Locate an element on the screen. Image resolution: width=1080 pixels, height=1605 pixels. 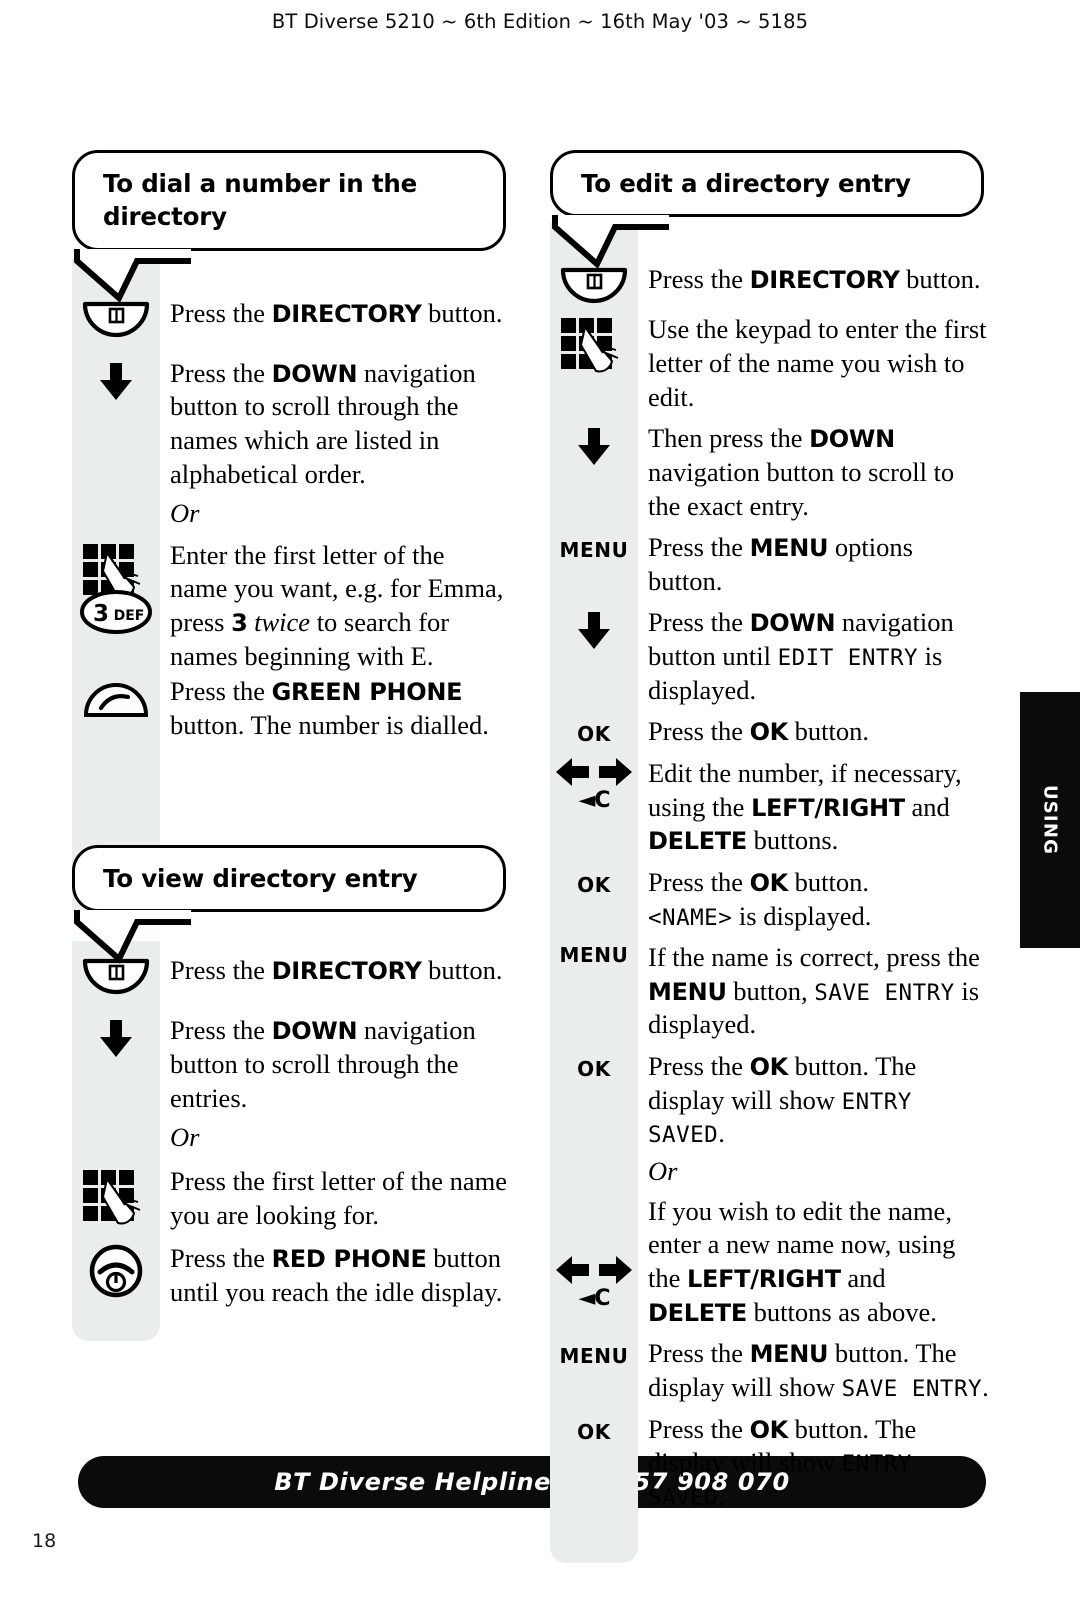
step-item: OK Press the OK button. is located at coordinates (770, 732).